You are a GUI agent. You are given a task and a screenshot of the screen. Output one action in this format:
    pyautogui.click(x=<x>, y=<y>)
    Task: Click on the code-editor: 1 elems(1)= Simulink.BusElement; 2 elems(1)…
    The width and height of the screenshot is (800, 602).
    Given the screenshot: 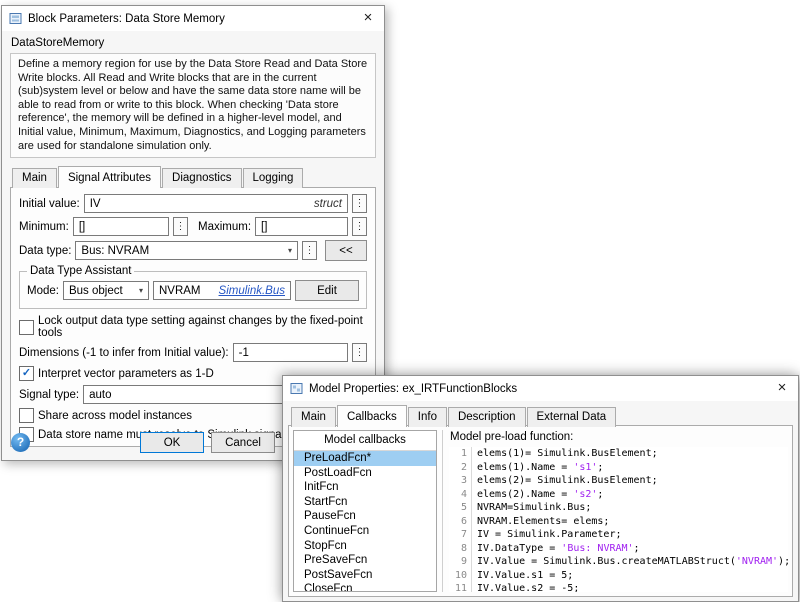 What is the action you would take?
    pyautogui.click(x=618, y=519)
    